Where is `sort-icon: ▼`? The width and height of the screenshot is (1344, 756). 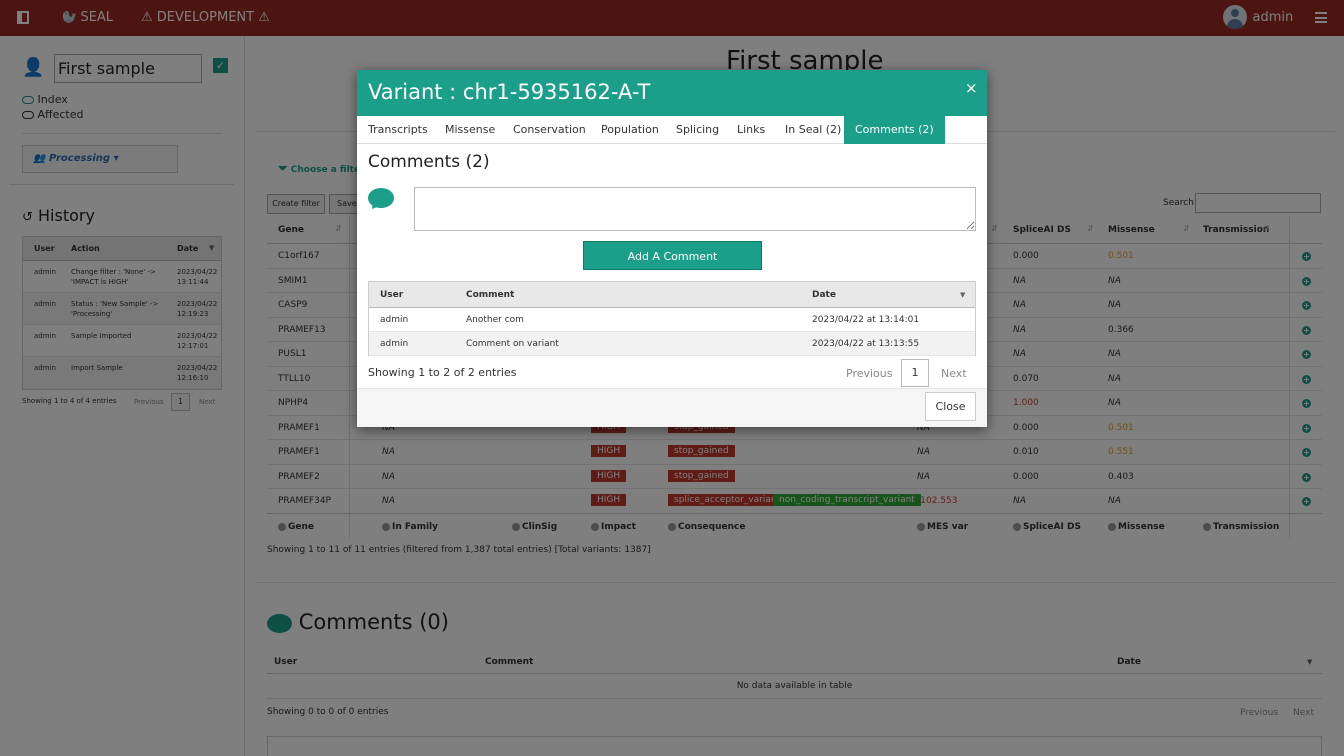
sort-icon: ▼ is located at coordinates (963, 295).